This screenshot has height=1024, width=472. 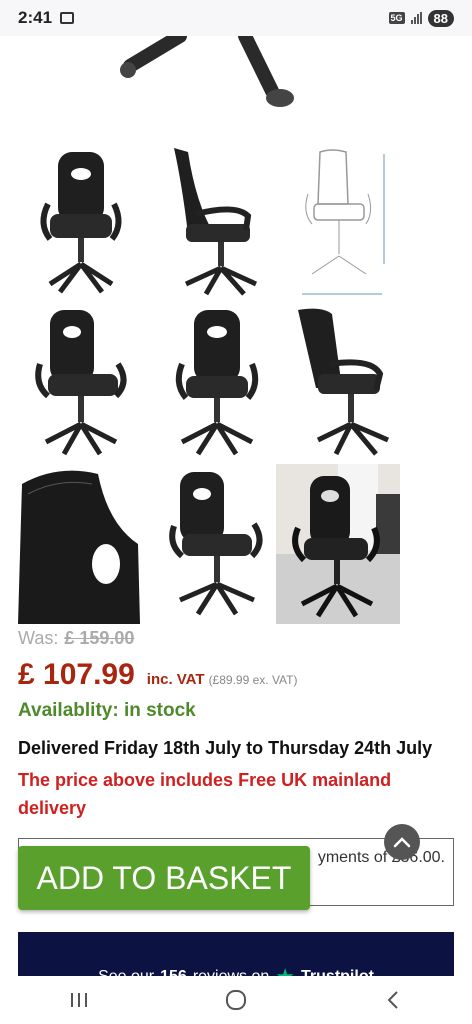 What do you see at coordinates (440, 18) in the screenshot?
I see `battery-badge: 88` at bounding box center [440, 18].